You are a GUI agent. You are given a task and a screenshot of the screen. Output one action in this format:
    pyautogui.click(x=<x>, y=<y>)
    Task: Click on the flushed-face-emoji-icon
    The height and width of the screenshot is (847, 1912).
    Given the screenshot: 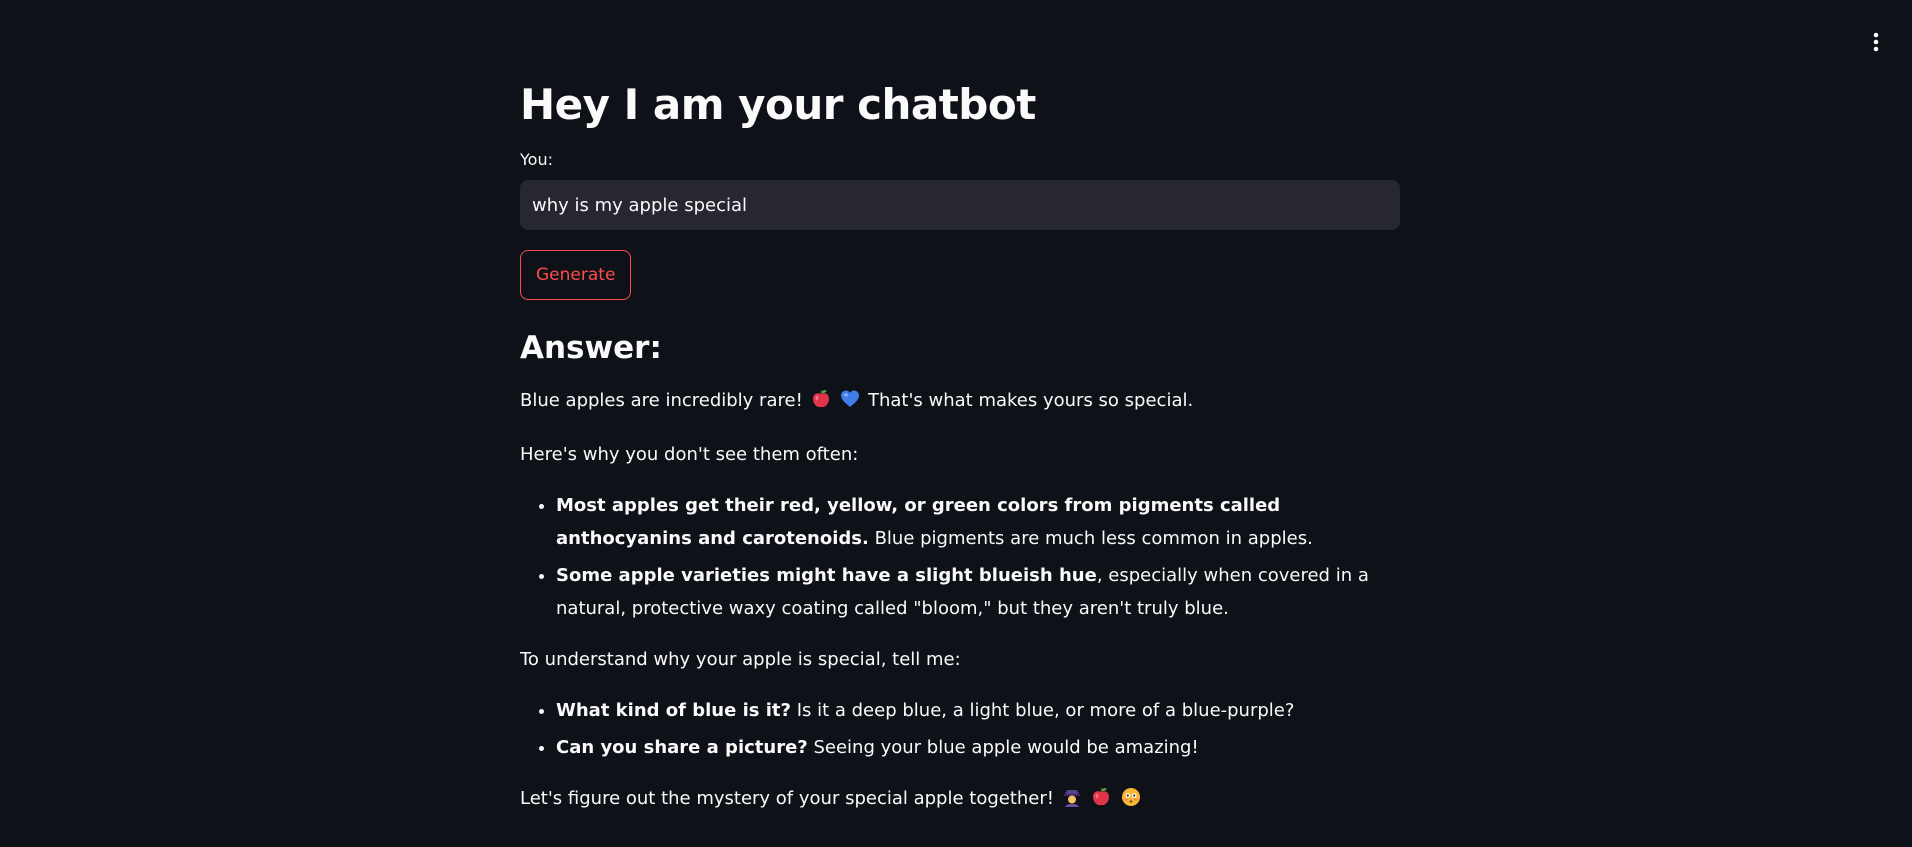 What is the action you would take?
    pyautogui.click(x=1131, y=801)
    